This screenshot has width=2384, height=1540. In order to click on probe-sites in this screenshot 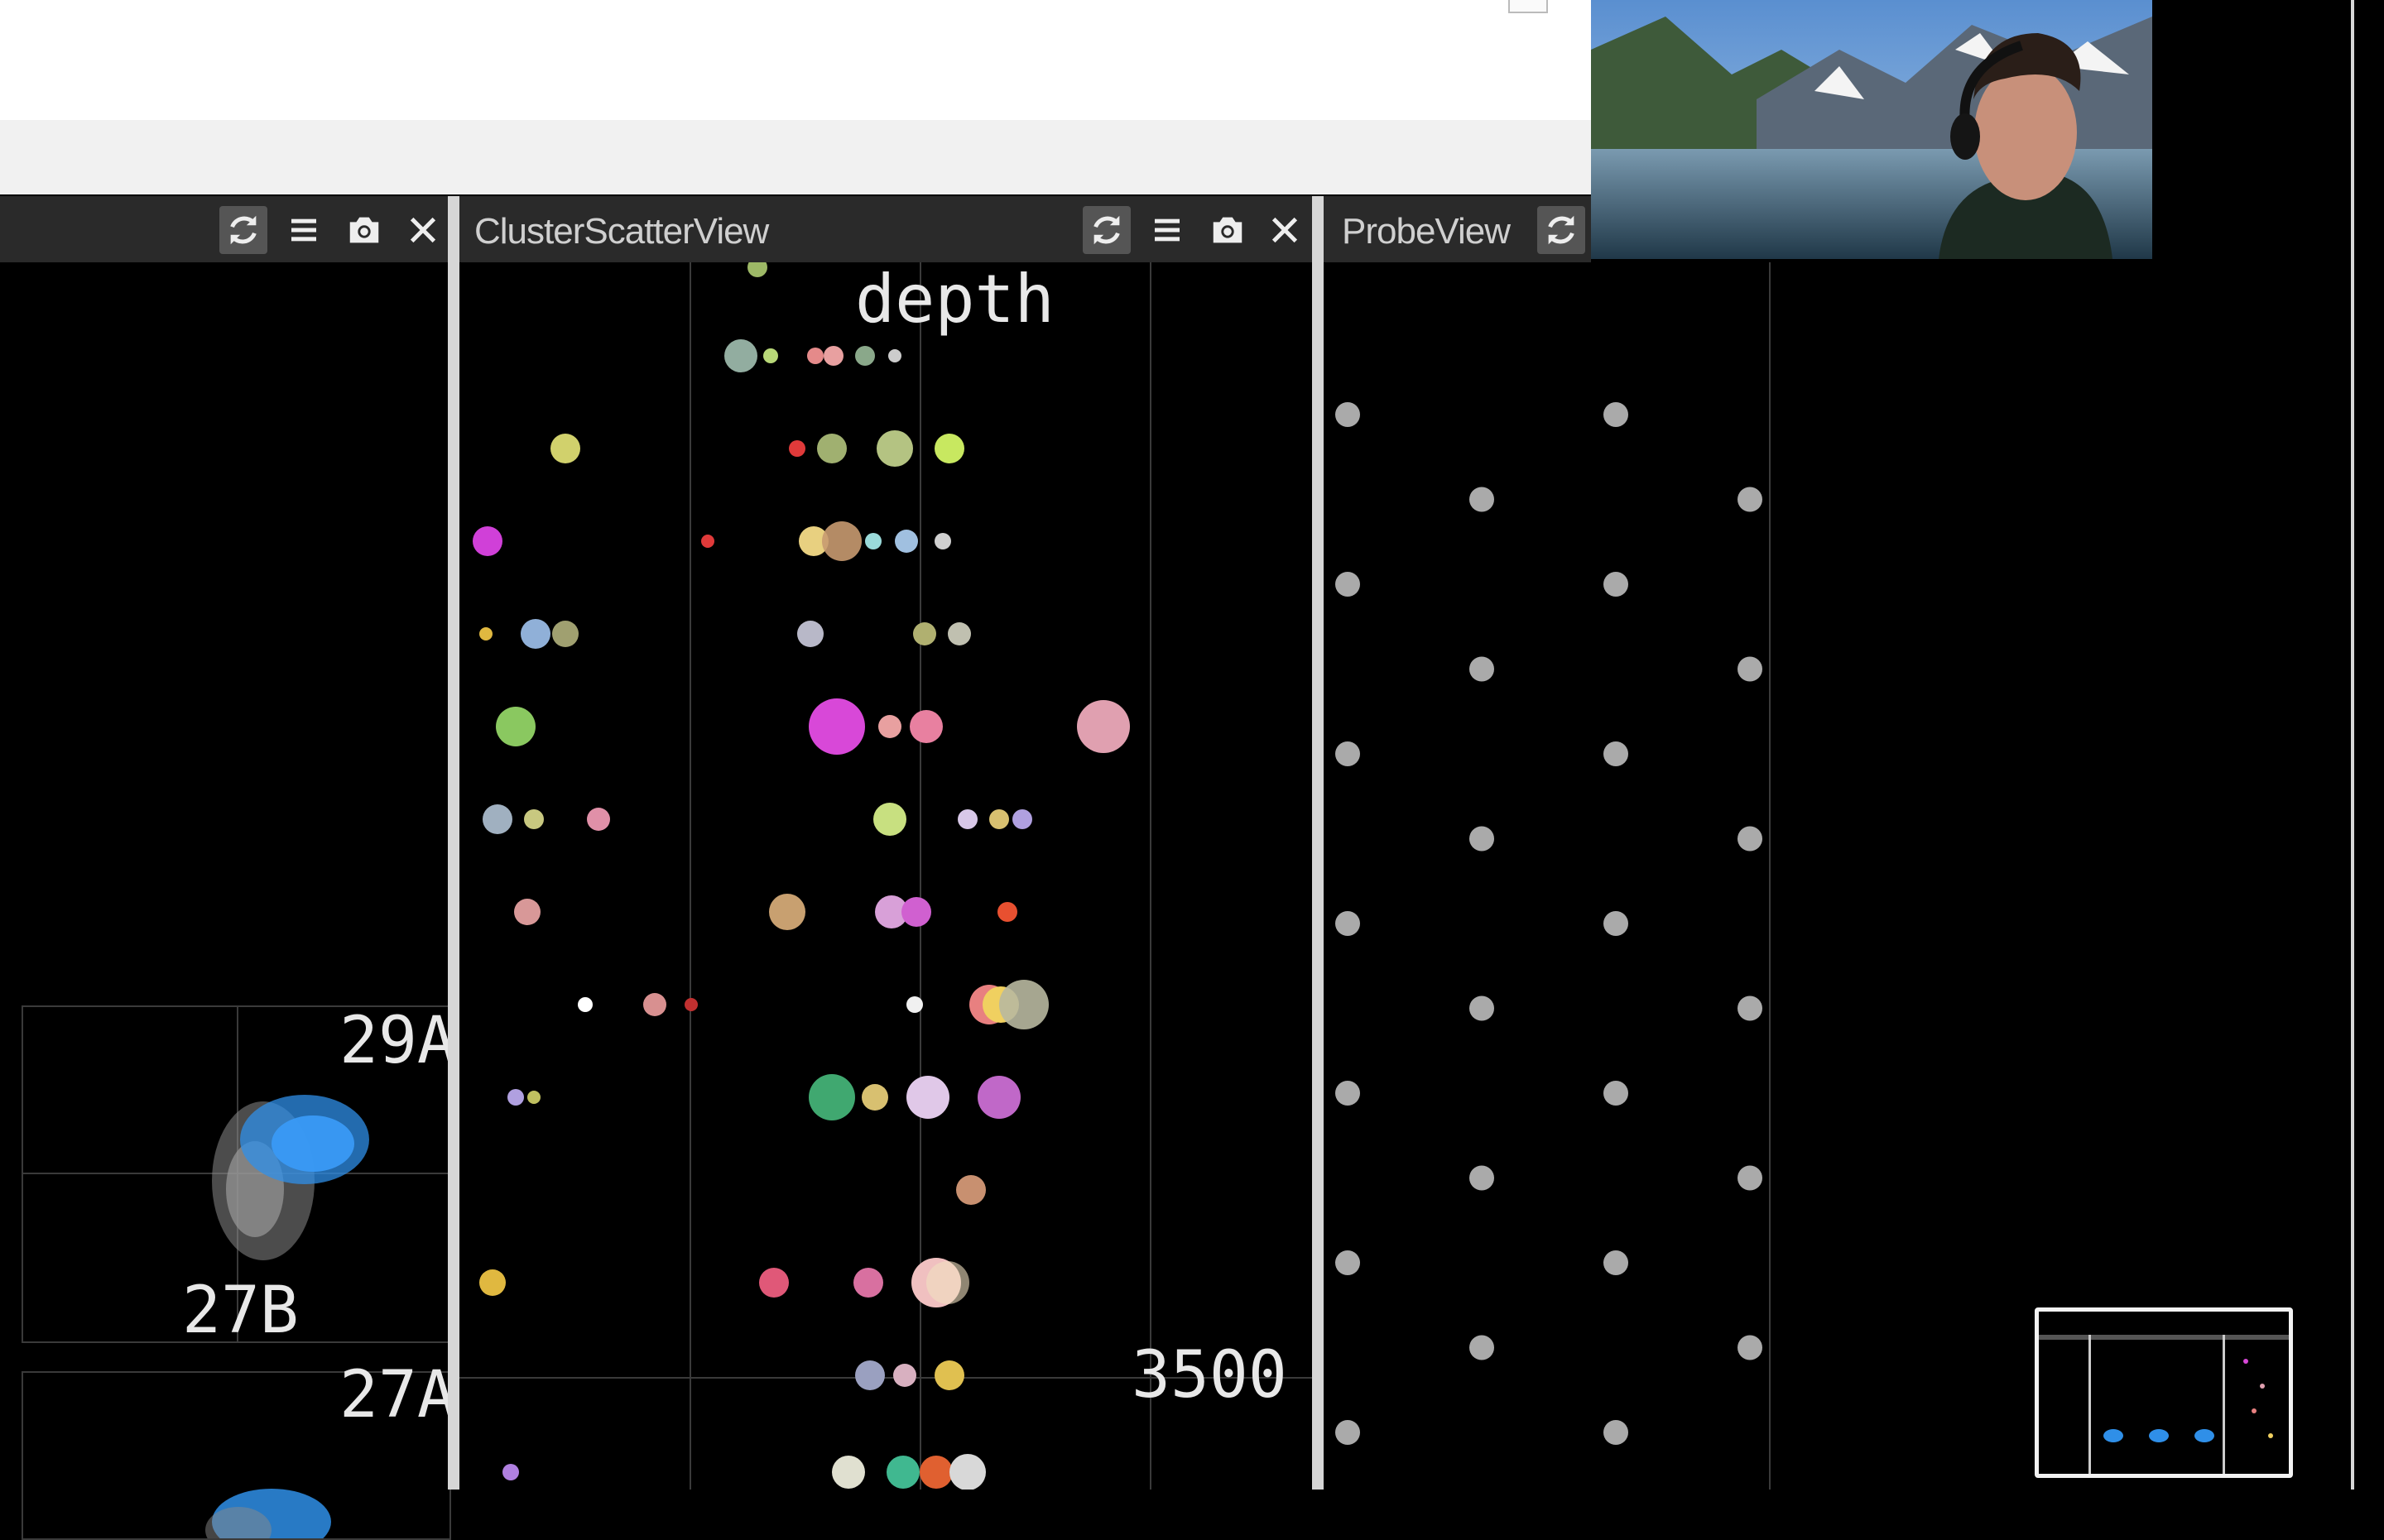, I will do `click(1548, 924)`.